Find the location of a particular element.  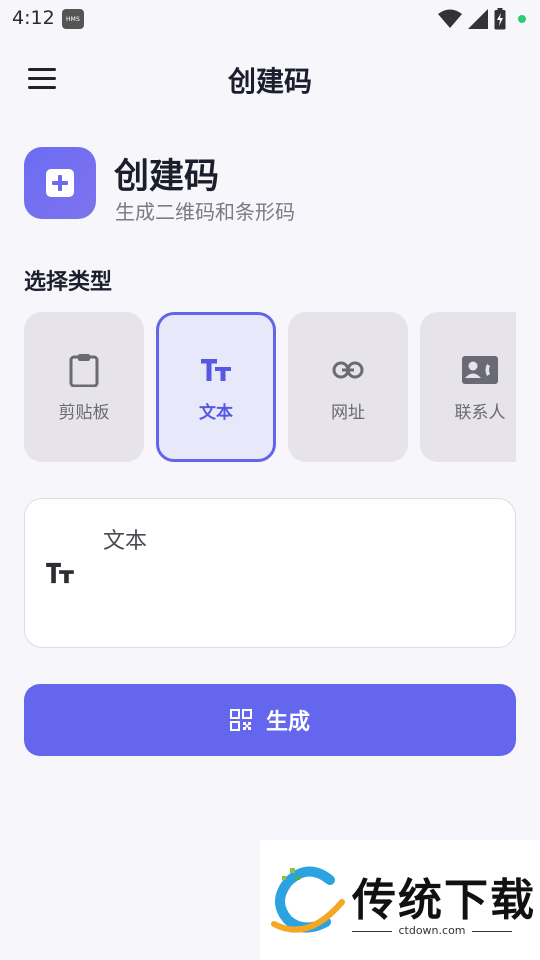

input-label: 文本 is located at coordinates (125, 541).